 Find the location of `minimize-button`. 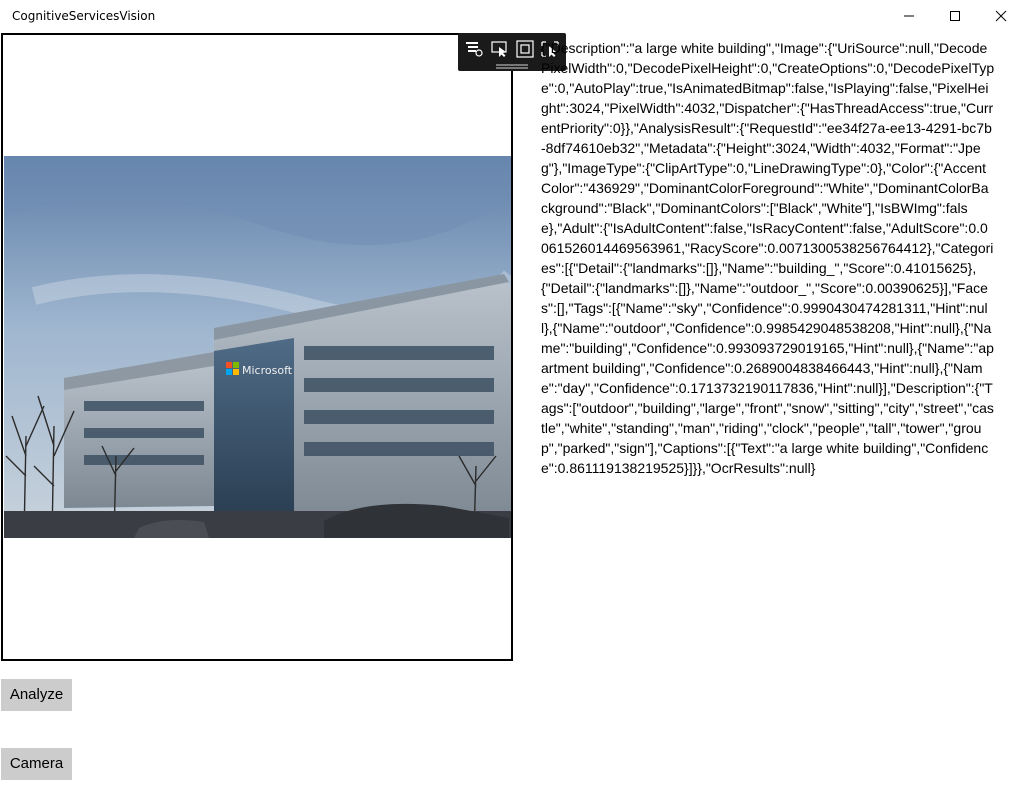

minimize-button is located at coordinates (909, 16).